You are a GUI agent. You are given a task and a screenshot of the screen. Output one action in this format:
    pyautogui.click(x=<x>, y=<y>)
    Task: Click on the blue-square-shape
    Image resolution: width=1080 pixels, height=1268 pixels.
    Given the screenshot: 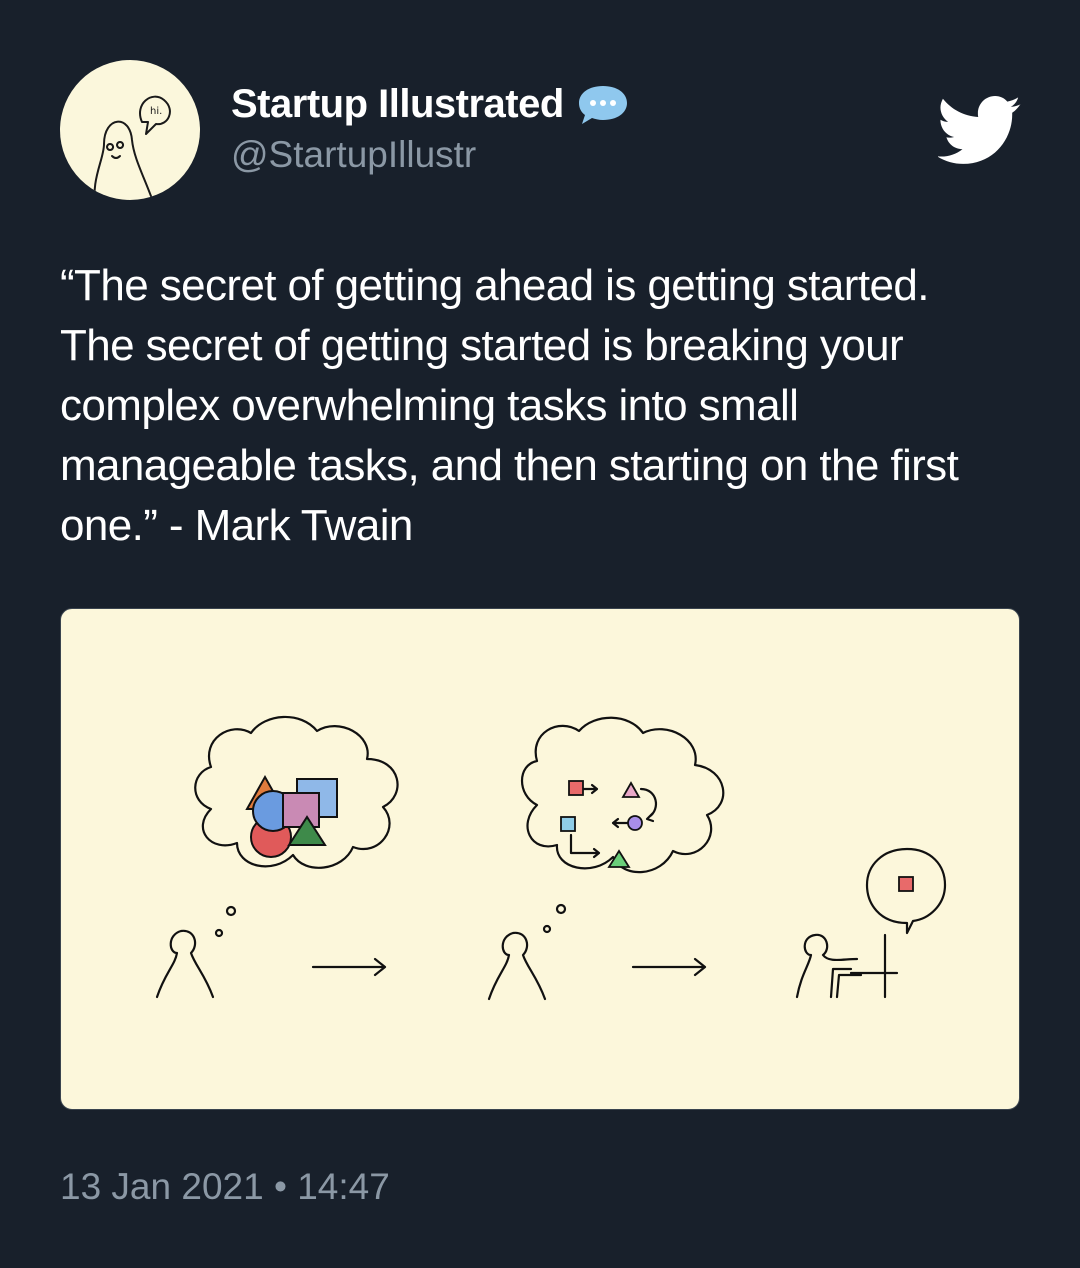 What is the action you would take?
    pyautogui.click(x=568, y=824)
    